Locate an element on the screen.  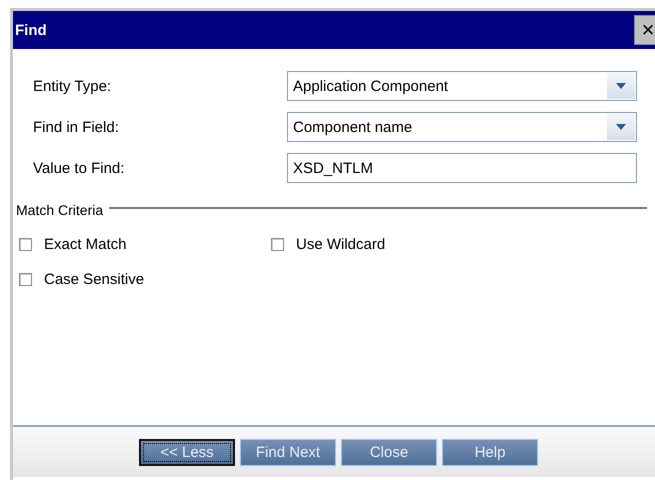
field-label: Find in Field: is located at coordinates (76, 127).